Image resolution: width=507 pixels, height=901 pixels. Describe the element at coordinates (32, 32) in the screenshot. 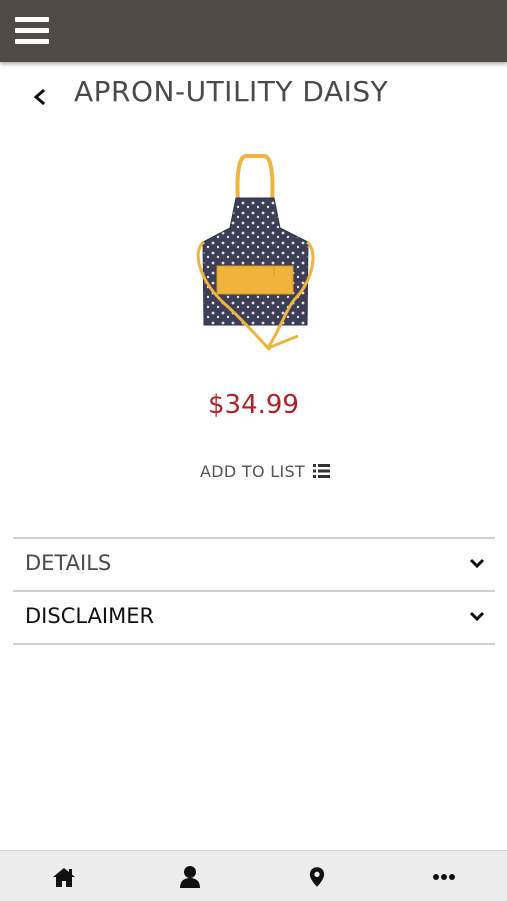

I see `hamburger-icon` at that location.